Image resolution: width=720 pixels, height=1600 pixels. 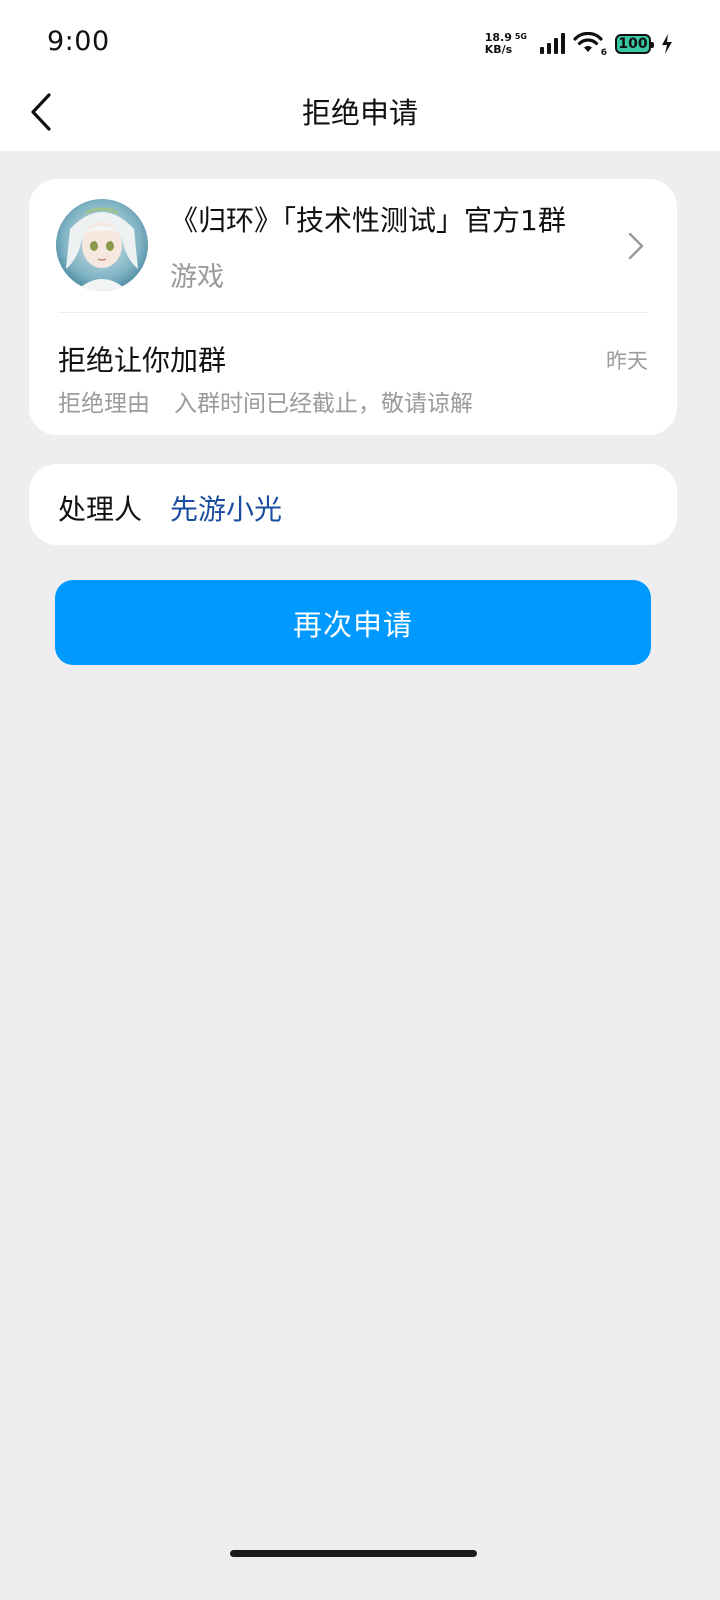 I want to click on rejection-title: 拒绝让你加群, so click(x=142, y=360).